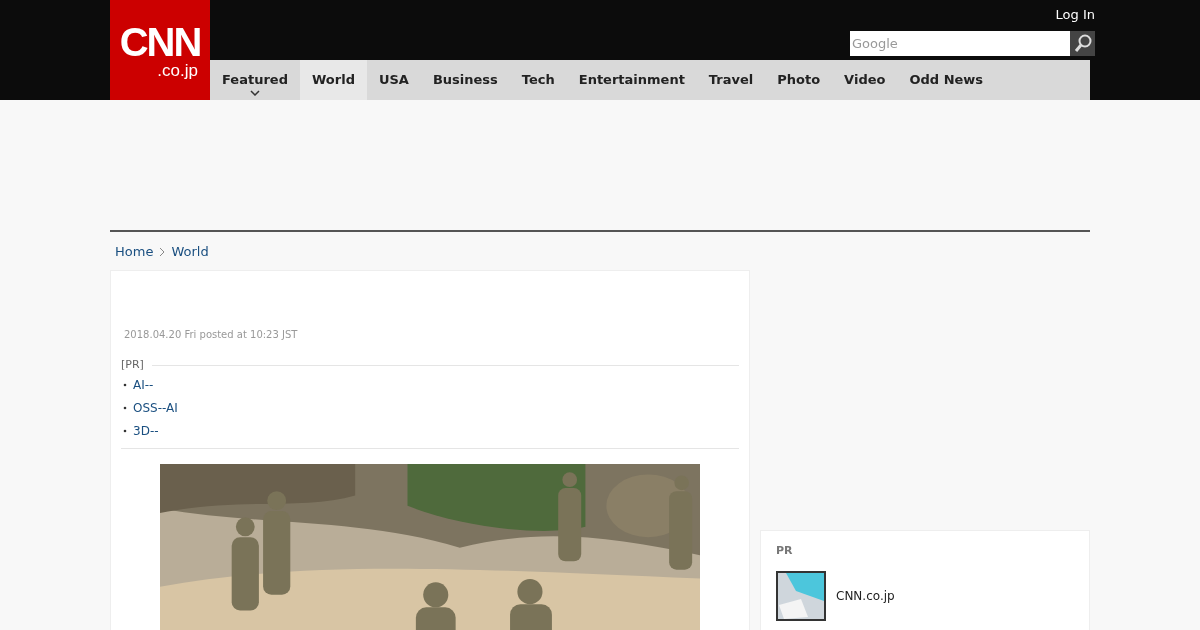 The height and width of the screenshot is (630, 1200). I want to click on nav-tab: Entertainment, so click(631, 80).